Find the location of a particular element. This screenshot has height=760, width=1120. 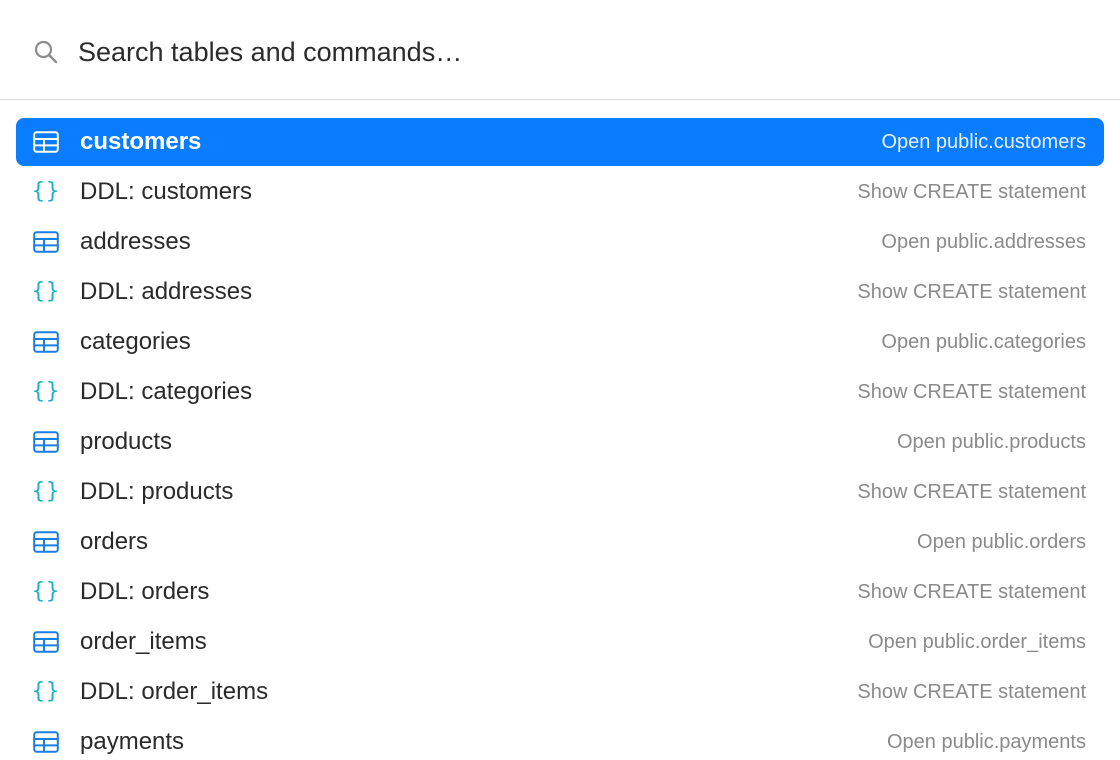

result-row-table: addresses Open public.addresses is located at coordinates (560, 242).